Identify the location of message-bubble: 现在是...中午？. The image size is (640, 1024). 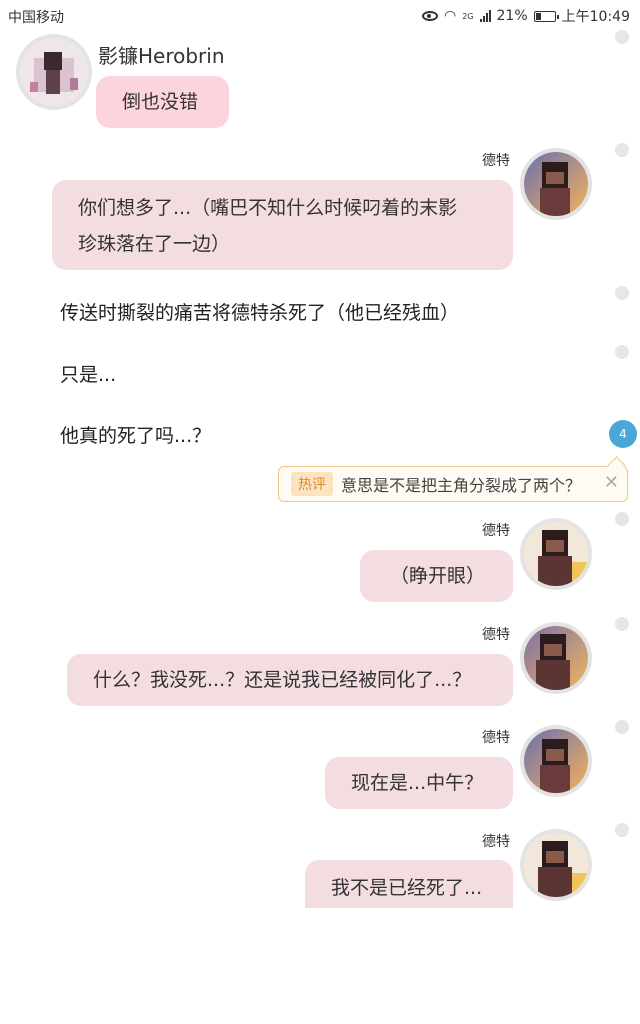
(419, 783).